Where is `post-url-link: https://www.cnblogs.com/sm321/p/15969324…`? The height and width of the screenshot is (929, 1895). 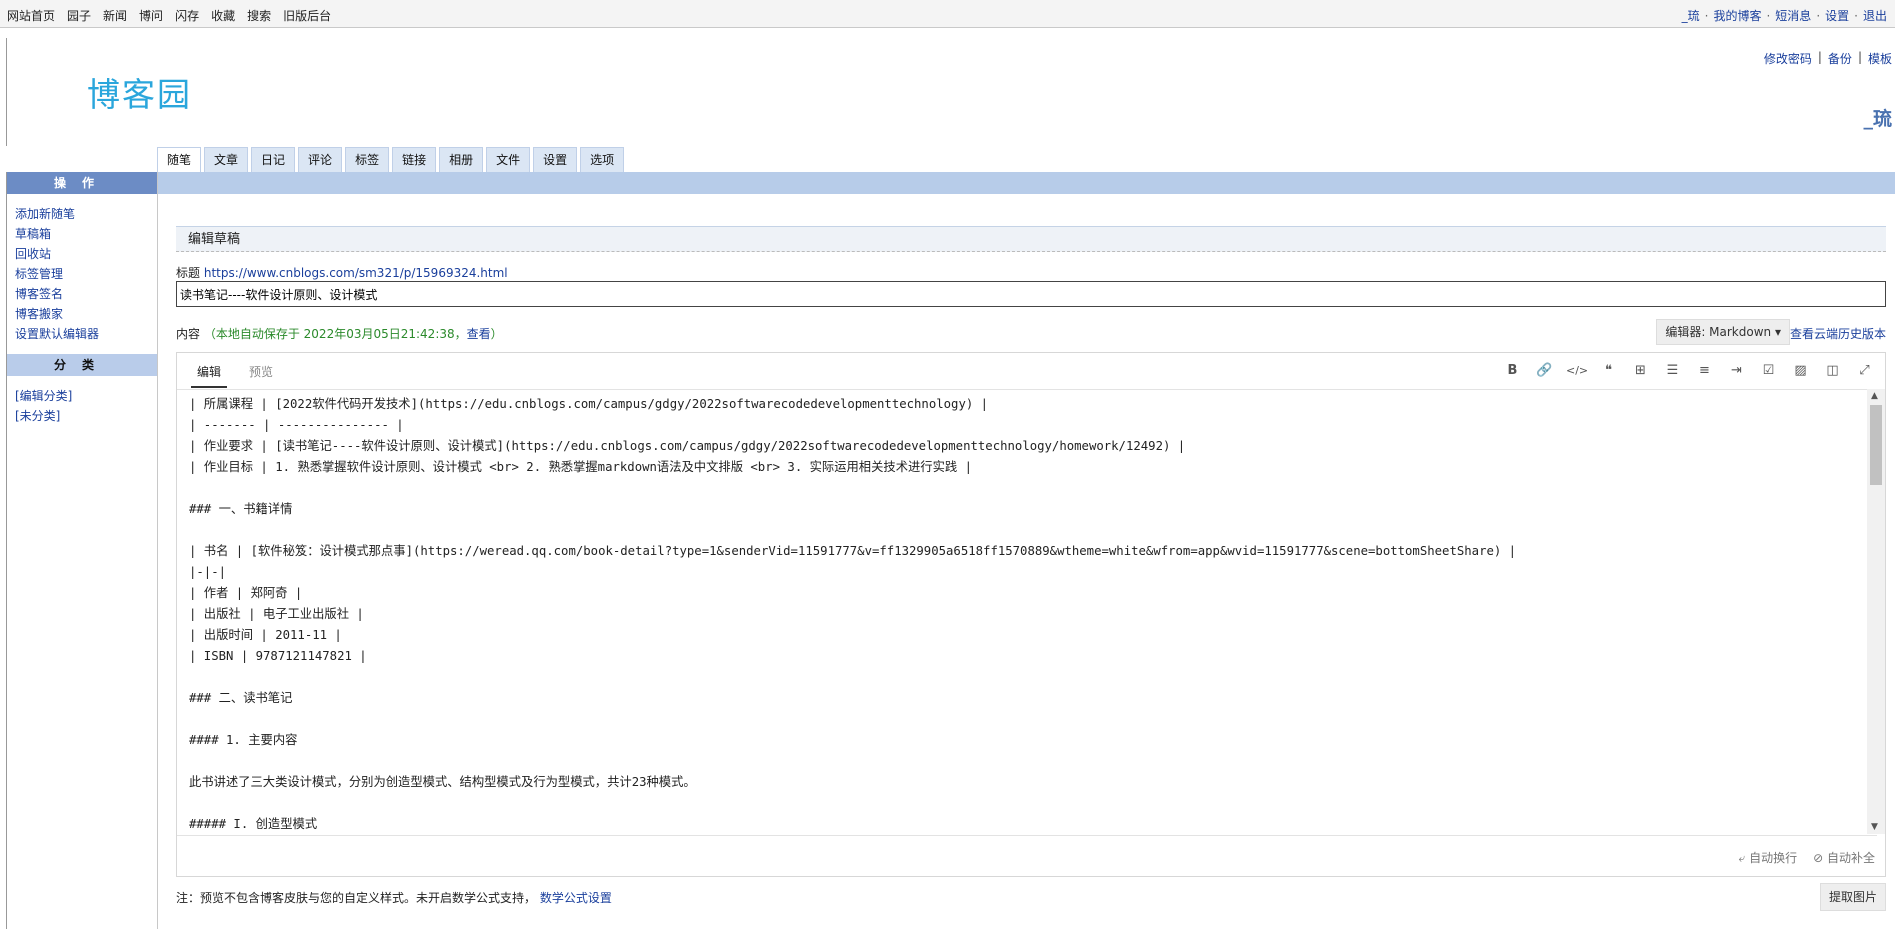
post-url-link: https://www.cnblogs.com/sm321/p/15969324… is located at coordinates (356, 273).